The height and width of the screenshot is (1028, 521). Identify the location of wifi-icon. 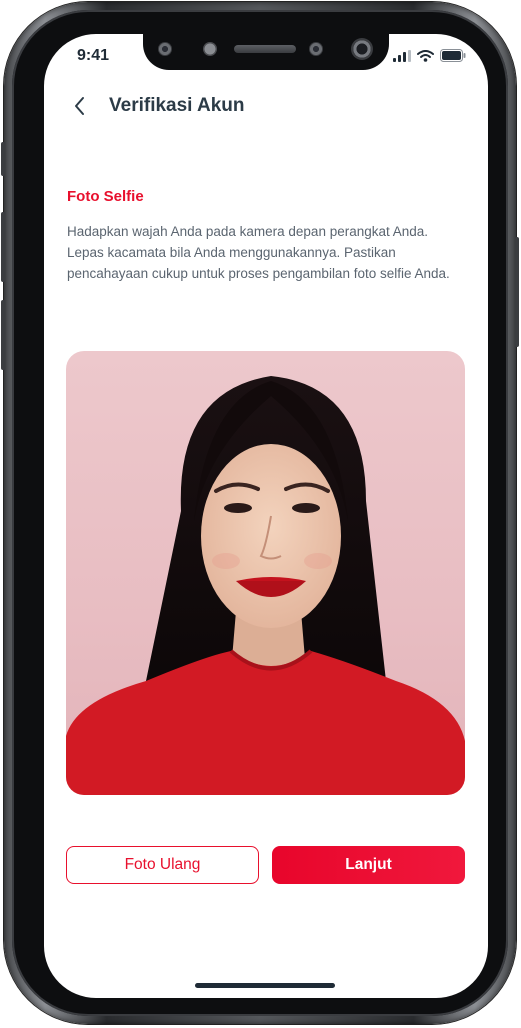
(425, 55).